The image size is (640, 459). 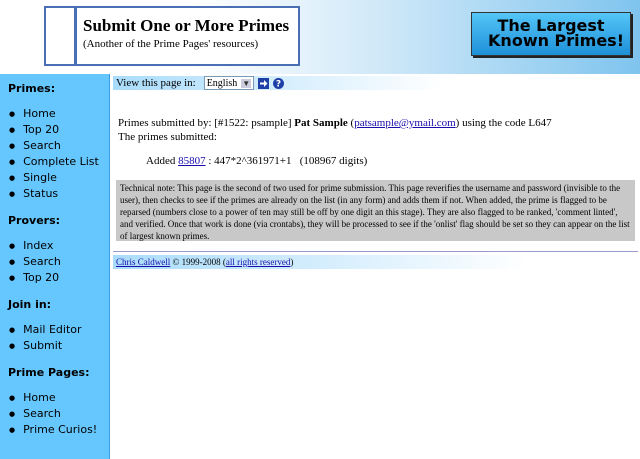 I want to click on sidebar-item-provers-index: Index, so click(x=54, y=246).